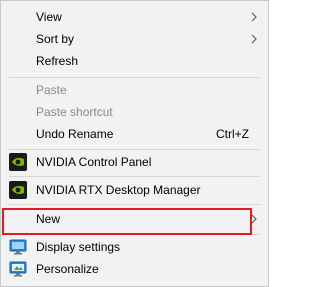 The height and width of the screenshot is (287, 320). What do you see at coordinates (51, 90) in the screenshot?
I see `menu-item-label: Paste` at bounding box center [51, 90].